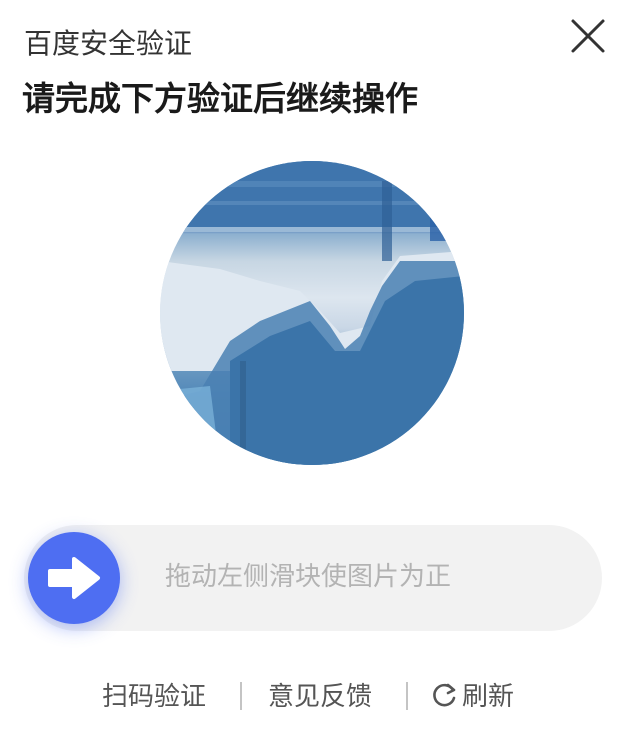 The image size is (624, 750). I want to click on refresh-label: 刷新, so click(488, 697).